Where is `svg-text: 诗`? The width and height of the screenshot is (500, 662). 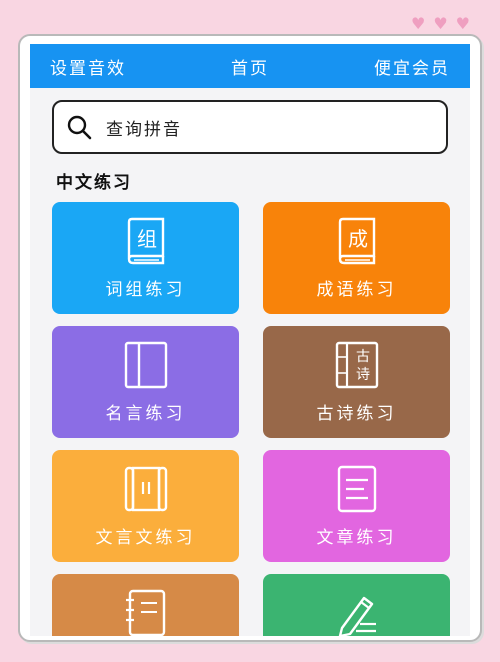 svg-text: 诗 is located at coordinates (363, 375).